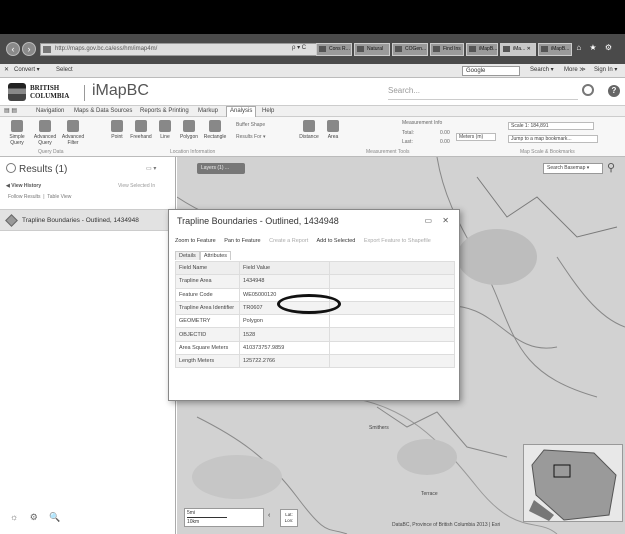  Describe the element at coordinates (575, 70) in the screenshot. I see `more-button: More ≫` at that location.